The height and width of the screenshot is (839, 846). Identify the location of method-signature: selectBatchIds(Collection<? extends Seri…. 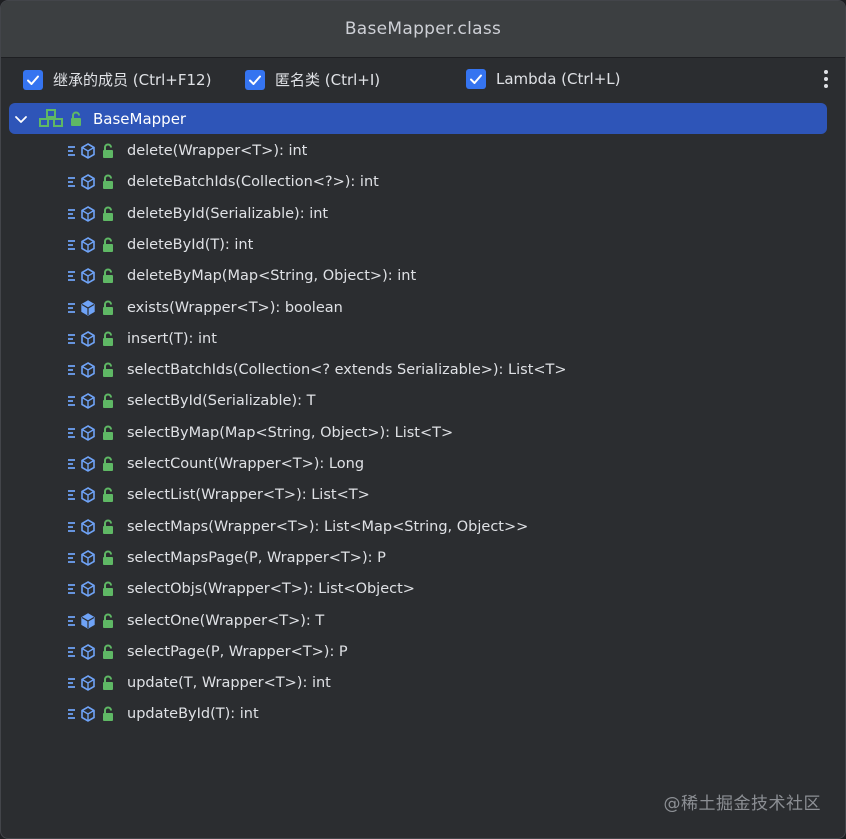
(347, 370).